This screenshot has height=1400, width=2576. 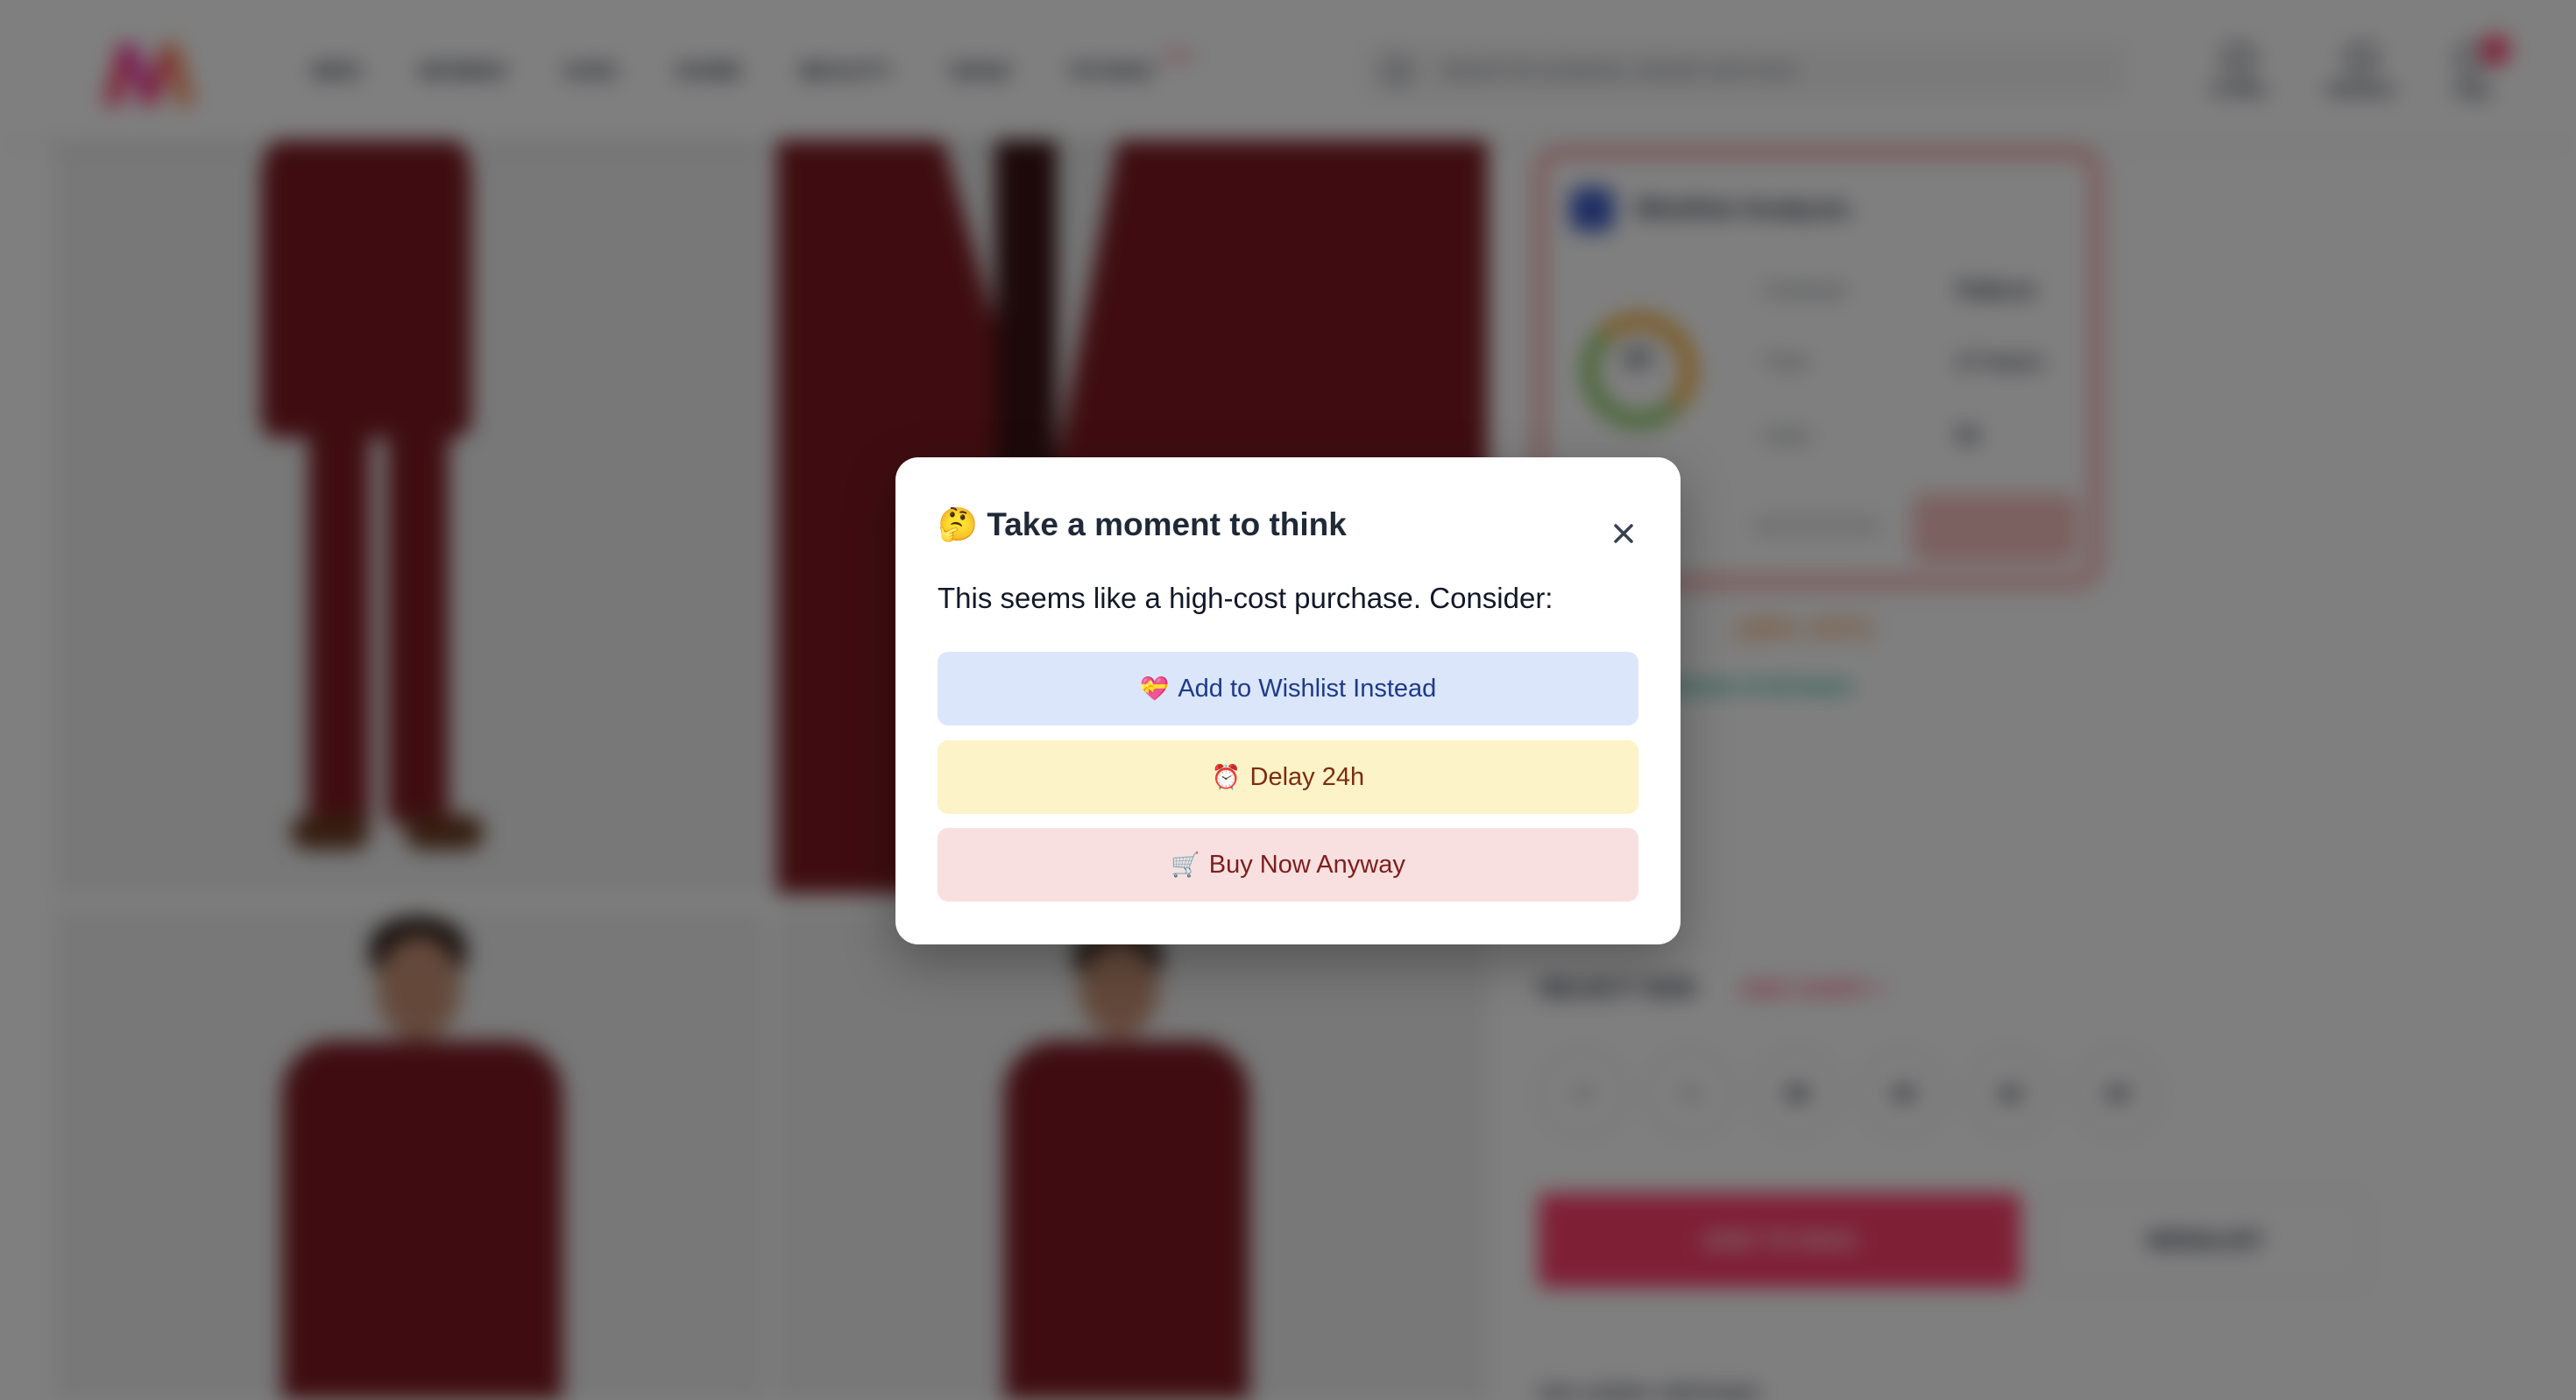 What do you see at coordinates (1226, 777) in the screenshot?
I see `alarm-clock-icon: ⏰` at bounding box center [1226, 777].